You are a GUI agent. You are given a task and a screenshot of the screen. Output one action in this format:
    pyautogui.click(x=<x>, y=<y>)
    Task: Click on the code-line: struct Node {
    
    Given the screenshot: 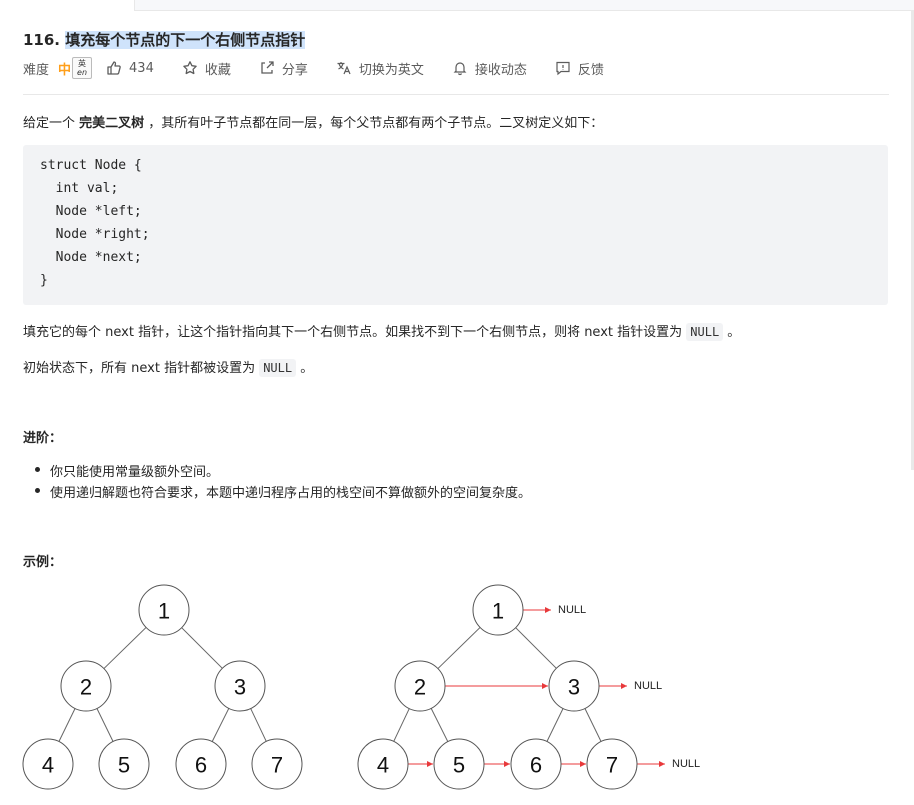 What is the action you would take?
    pyautogui.click(x=91, y=165)
    